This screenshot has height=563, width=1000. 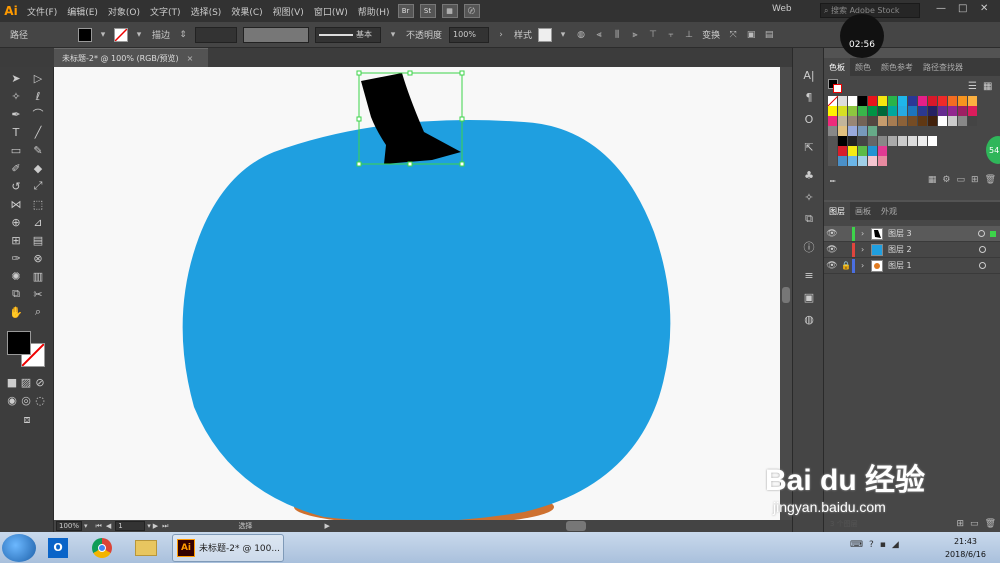 What do you see at coordinates (288, 11) in the screenshot?
I see `menu-view: 视图(V)` at bounding box center [288, 11].